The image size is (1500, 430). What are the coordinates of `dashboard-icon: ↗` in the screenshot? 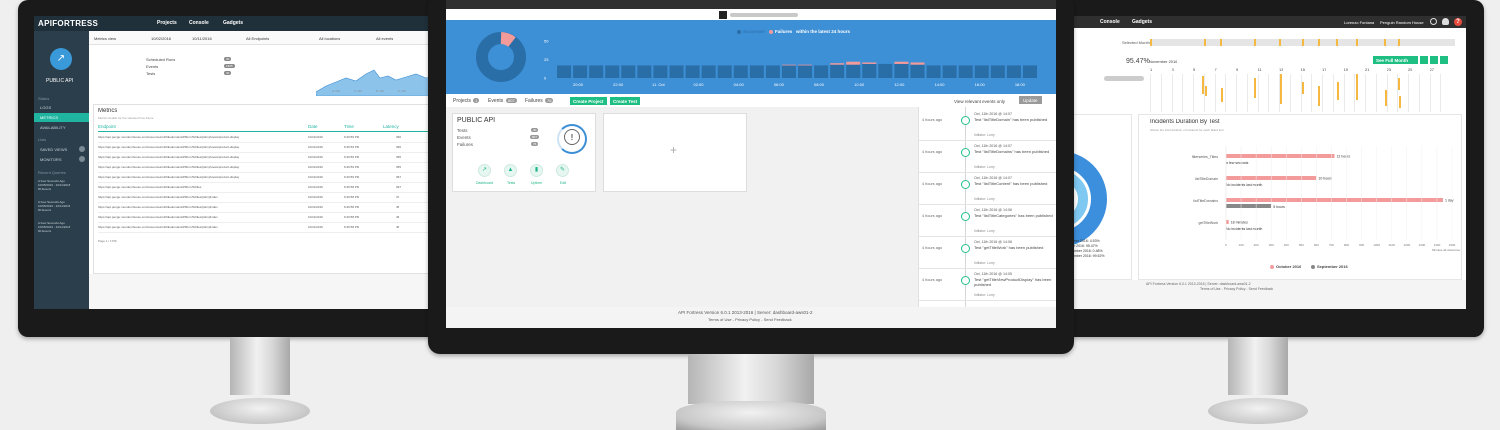 It's located at (484, 170).